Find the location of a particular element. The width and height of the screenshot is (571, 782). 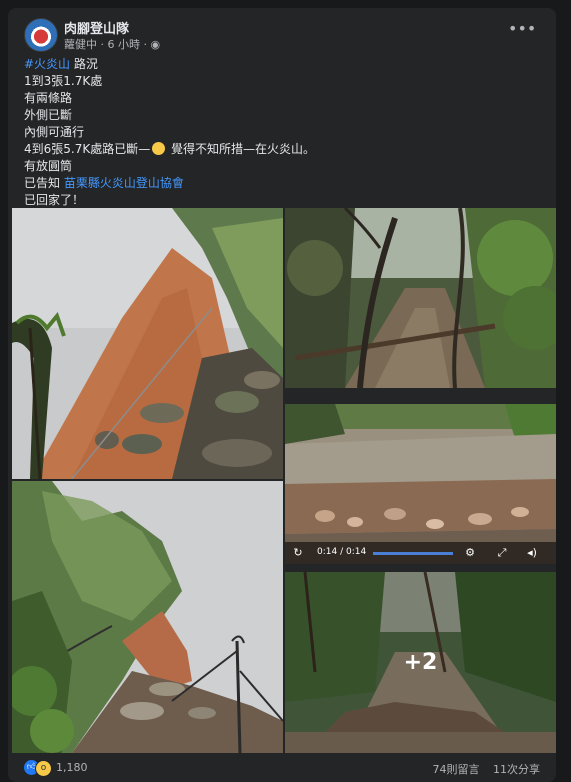

globe-icon: ◉ is located at coordinates (155, 44).